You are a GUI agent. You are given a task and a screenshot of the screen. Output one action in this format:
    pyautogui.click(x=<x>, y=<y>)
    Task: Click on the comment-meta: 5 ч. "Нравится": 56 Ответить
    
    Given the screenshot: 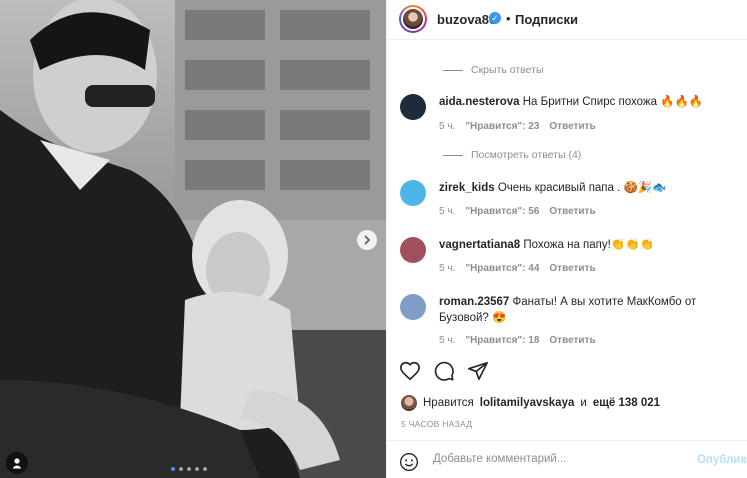 What is the action you would take?
    pyautogui.click(x=517, y=211)
    